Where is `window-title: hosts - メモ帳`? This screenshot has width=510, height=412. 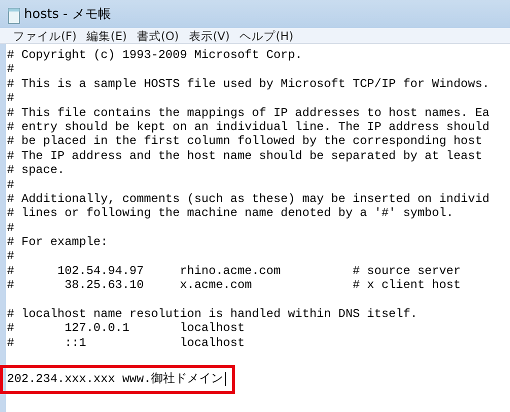
window-title: hosts - メモ帳 is located at coordinates (67, 15).